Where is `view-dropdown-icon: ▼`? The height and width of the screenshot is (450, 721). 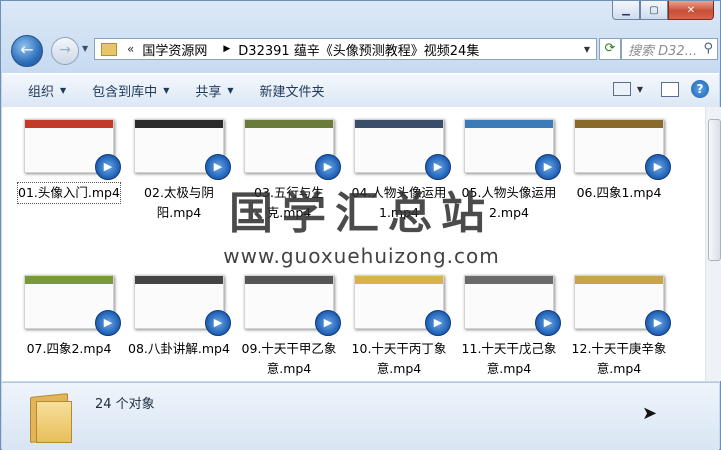 view-dropdown-icon: ▼ is located at coordinates (640, 89).